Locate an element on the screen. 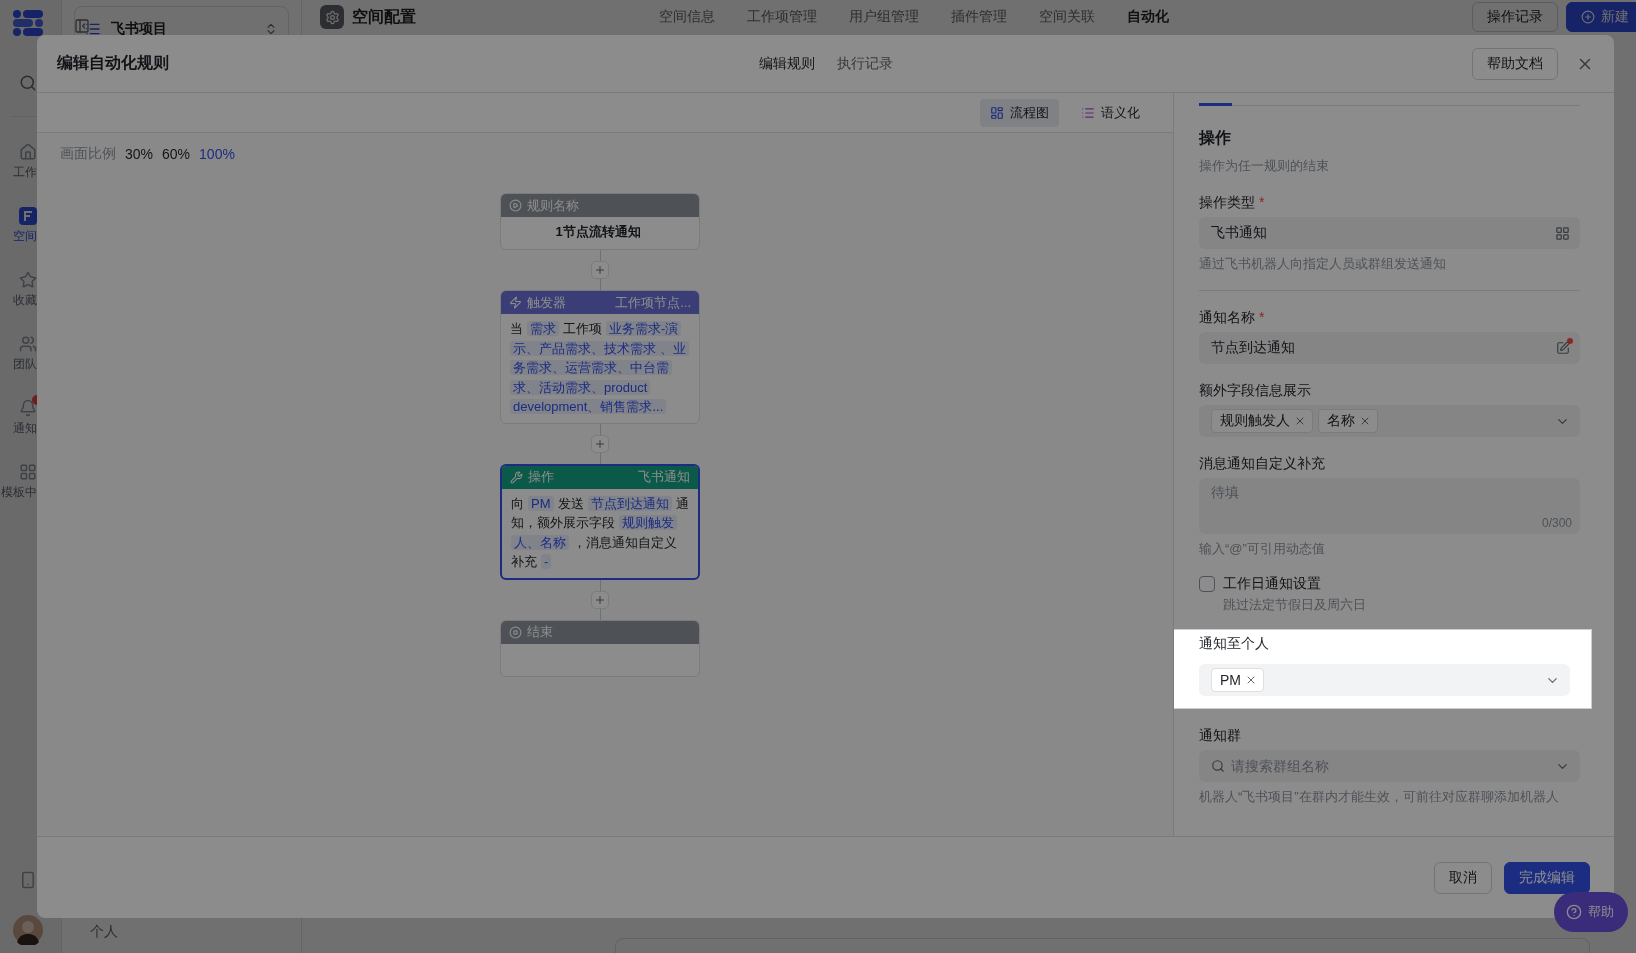 The width and height of the screenshot is (1636, 953). node-subtitle: 飞书通知 is located at coordinates (664, 477).